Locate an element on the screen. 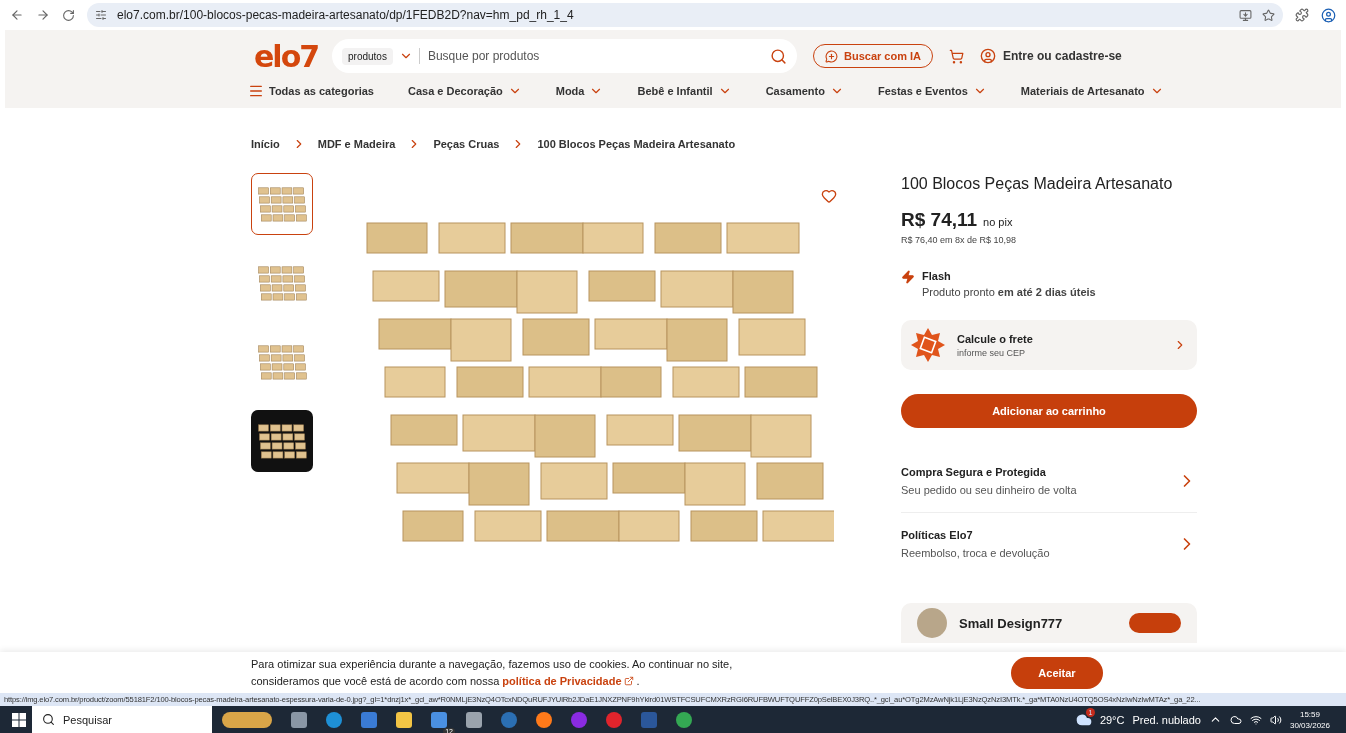 The height and width of the screenshot is (733, 1346). breadcrumb-link: Peças Cruas is located at coordinates (466, 144).